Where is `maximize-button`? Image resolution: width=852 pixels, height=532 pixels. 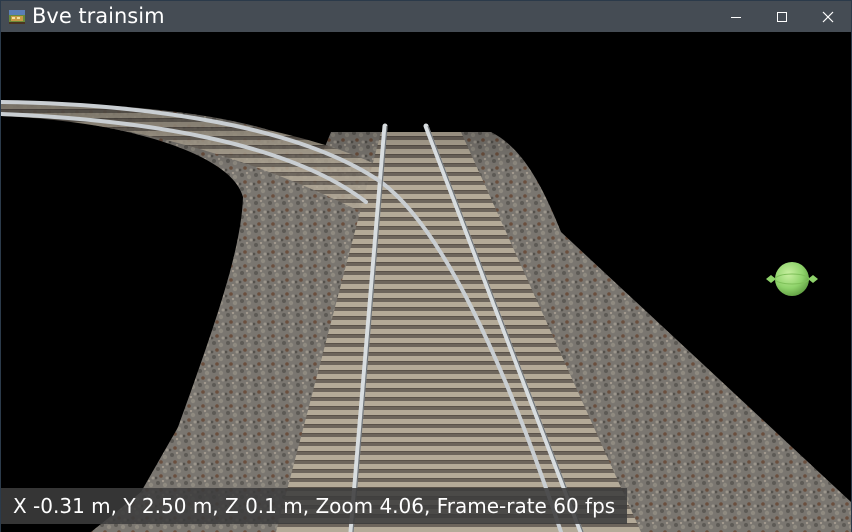
maximize-button is located at coordinates (782, 16).